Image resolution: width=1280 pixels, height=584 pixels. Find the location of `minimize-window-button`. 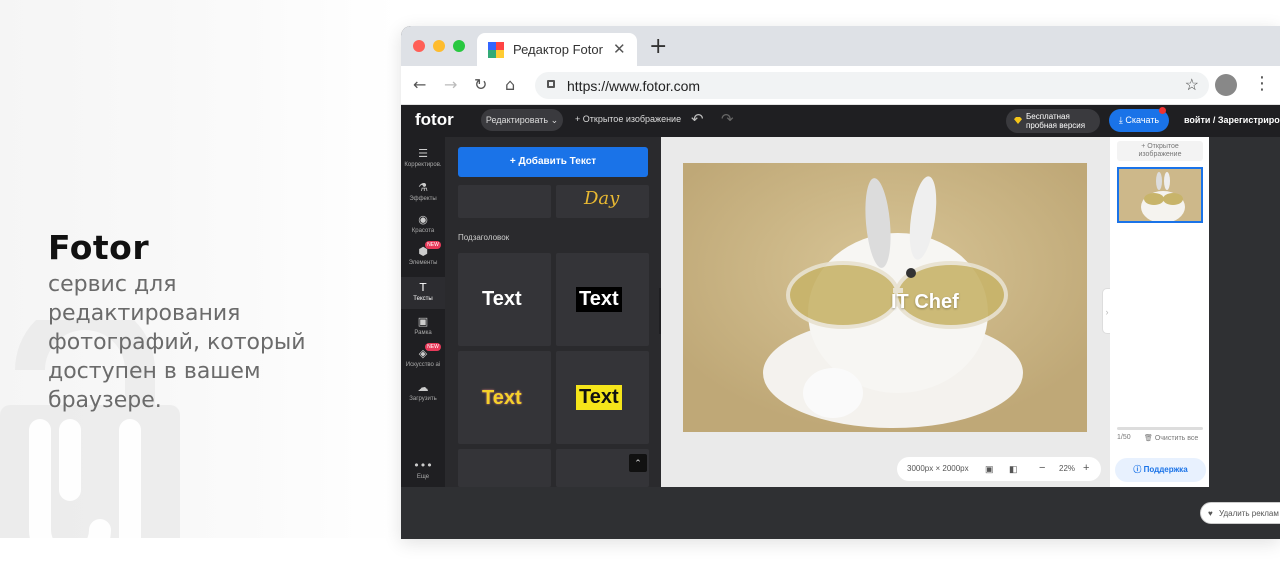

minimize-window-button is located at coordinates (439, 46).